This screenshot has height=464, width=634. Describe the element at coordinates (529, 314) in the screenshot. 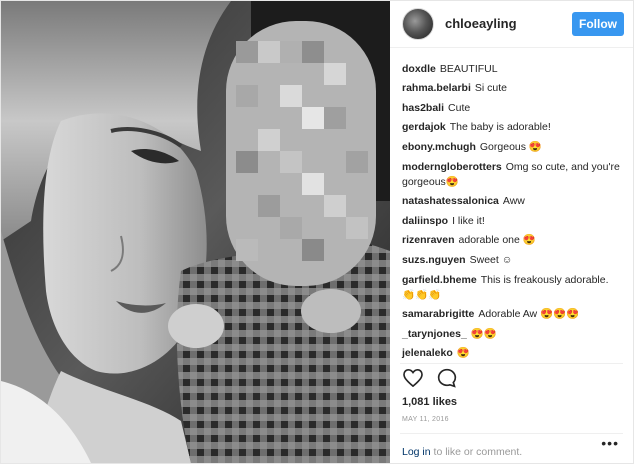

I see `comment-text: Adorable Aw 😍😍😍` at that location.